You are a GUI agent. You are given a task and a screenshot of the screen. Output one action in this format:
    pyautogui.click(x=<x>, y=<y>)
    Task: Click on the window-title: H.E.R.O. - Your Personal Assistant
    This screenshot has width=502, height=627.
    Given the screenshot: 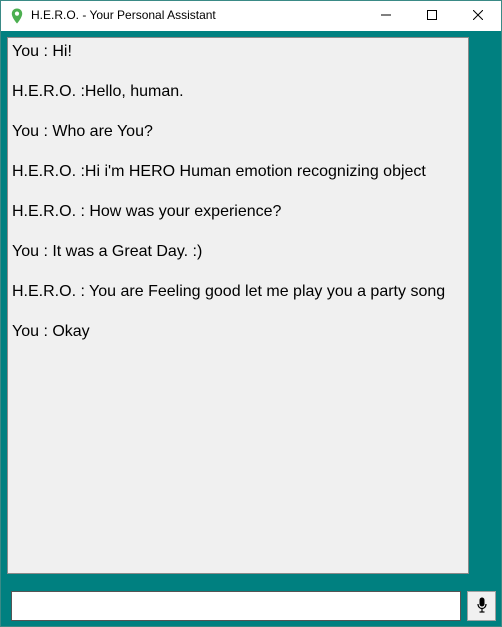 What is the action you would take?
    pyautogui.click(x=123, y=15)
    